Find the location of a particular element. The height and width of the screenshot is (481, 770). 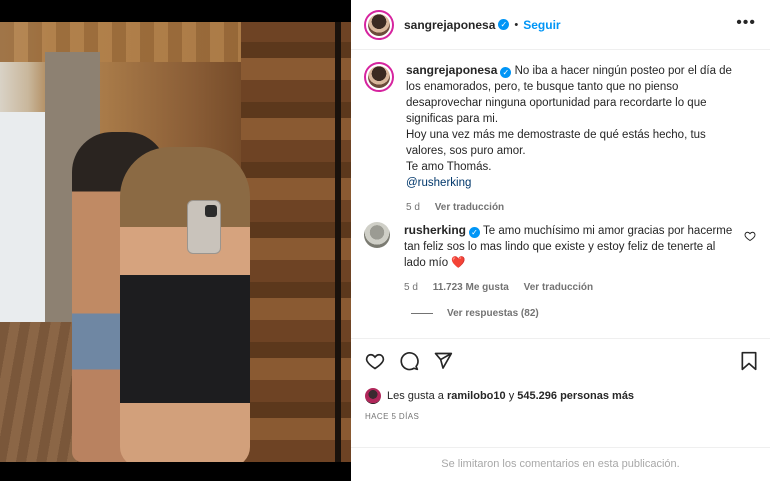

caption-username: sangrejaponesa is located at coordinates (451, 70).